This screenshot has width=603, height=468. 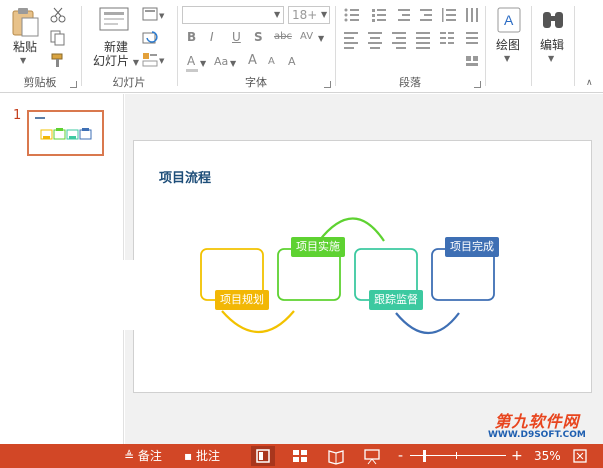 I want to click on fit-window-icon, so click(x=580, y=456).